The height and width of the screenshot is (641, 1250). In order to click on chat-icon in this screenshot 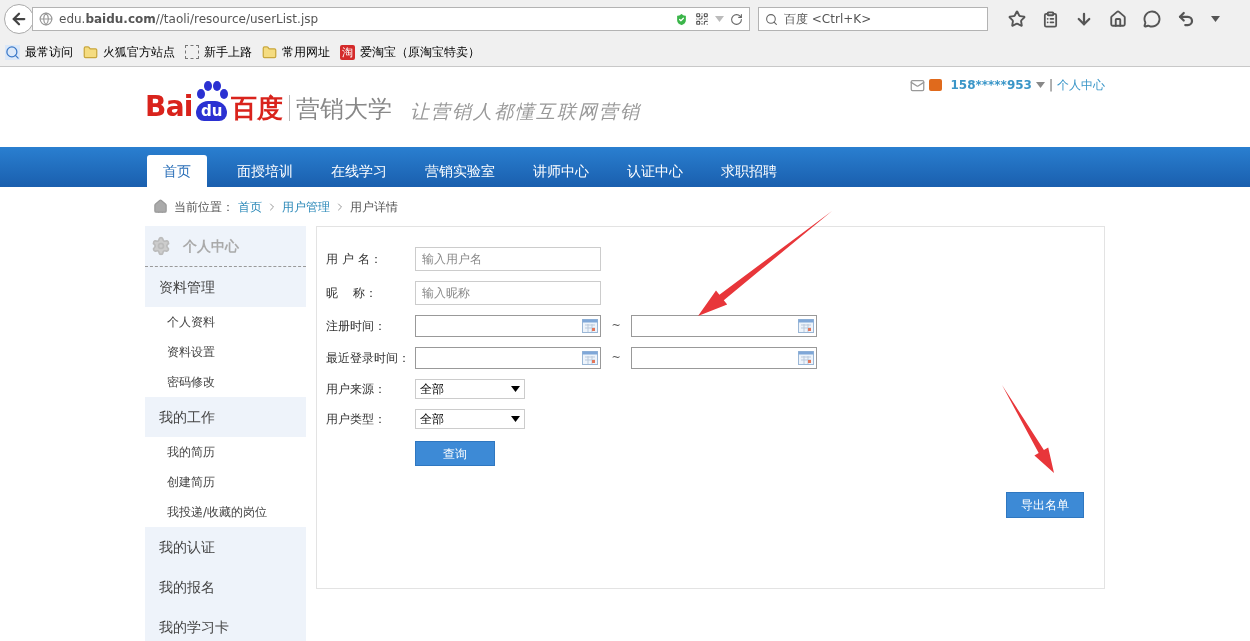, I will do `click(1152, 19)`.